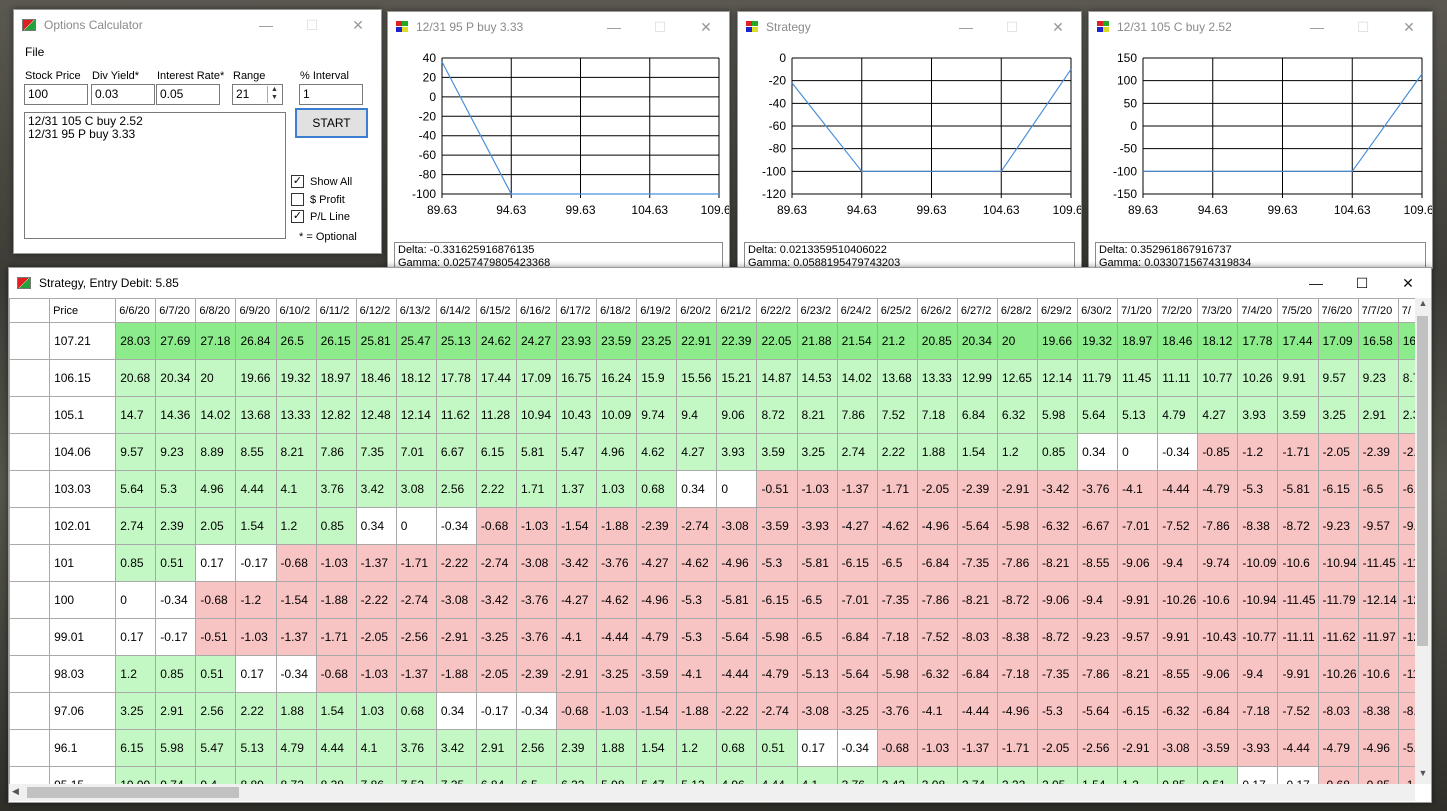  Describe the element at coordinates (577, 341) in the screenshot. I see `pl-cell: 23.93` at that location.